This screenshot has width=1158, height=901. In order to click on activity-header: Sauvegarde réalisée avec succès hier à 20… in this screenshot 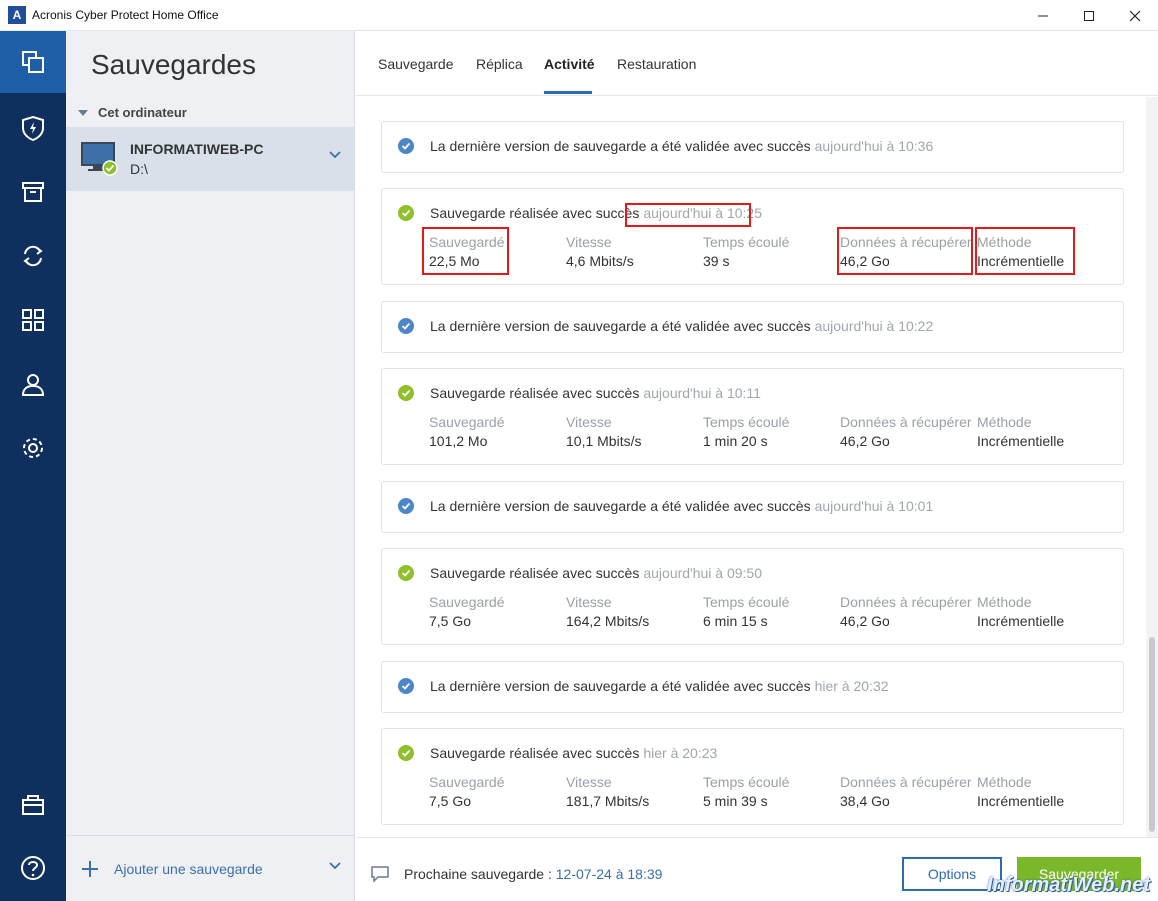, I will do `click(557, 753)`.